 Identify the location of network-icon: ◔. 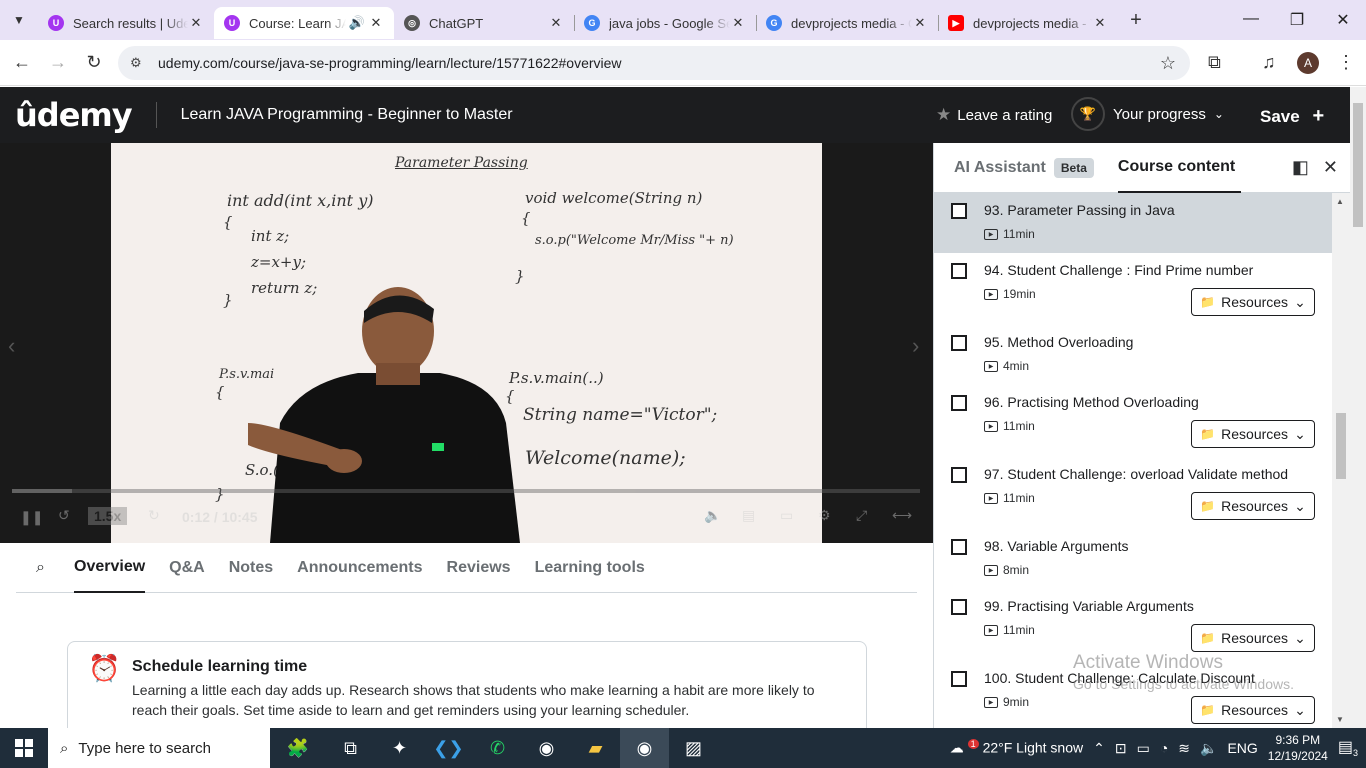
(1164, 748).